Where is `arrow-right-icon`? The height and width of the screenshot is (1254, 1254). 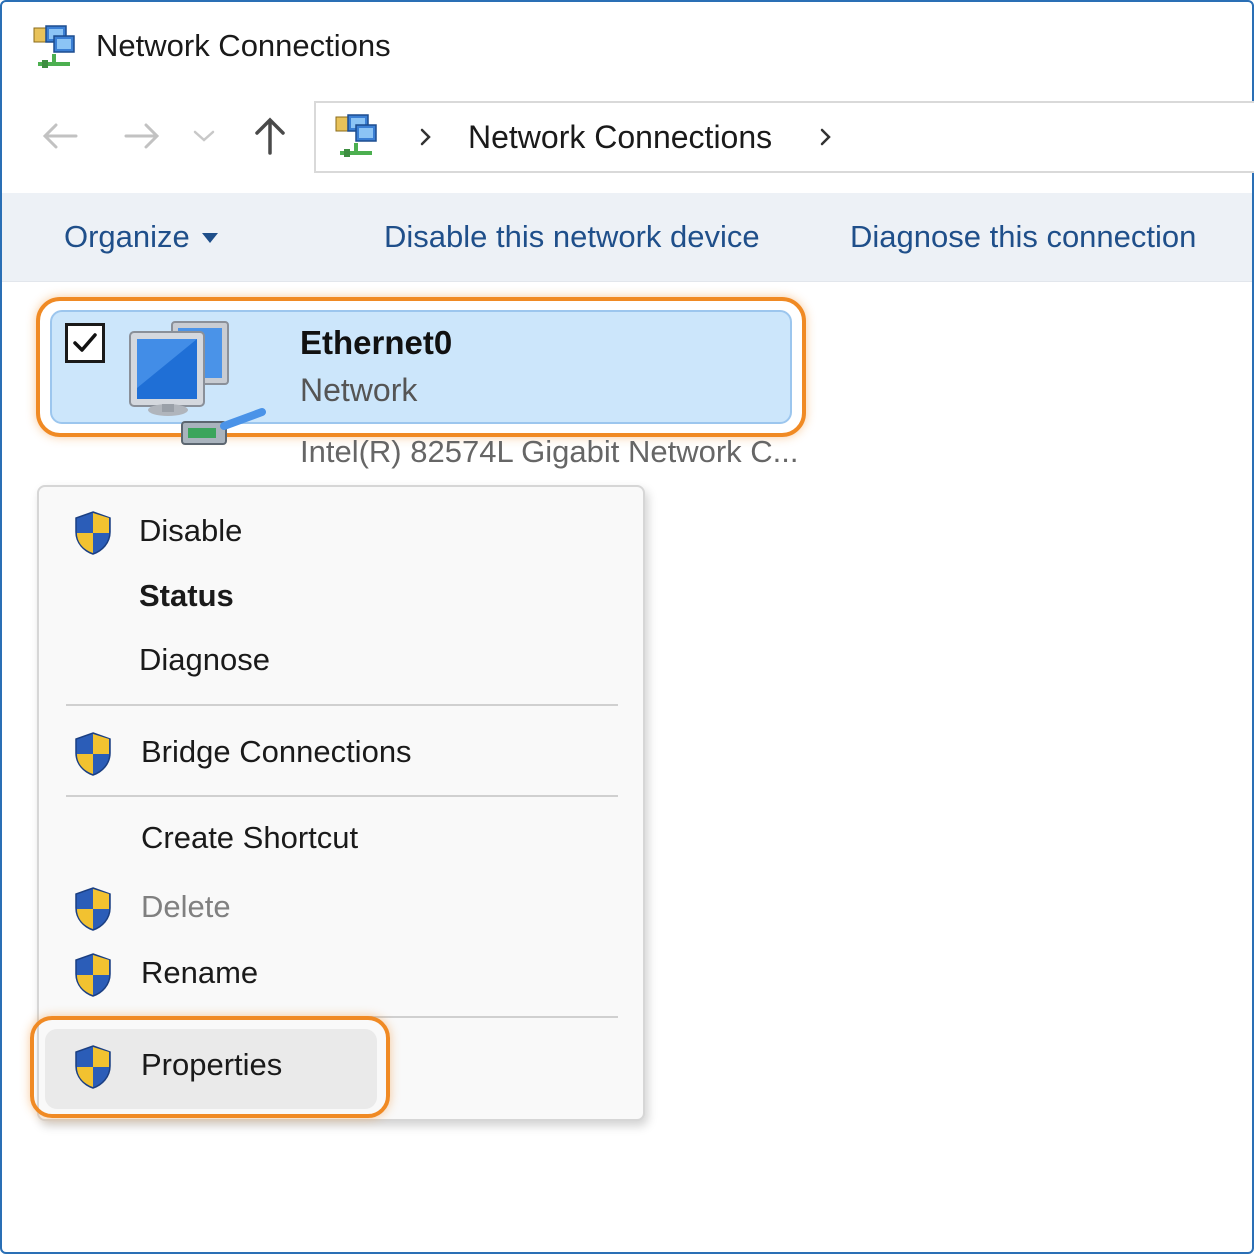
arrow-right-icon is located at coordinates (142, 136).